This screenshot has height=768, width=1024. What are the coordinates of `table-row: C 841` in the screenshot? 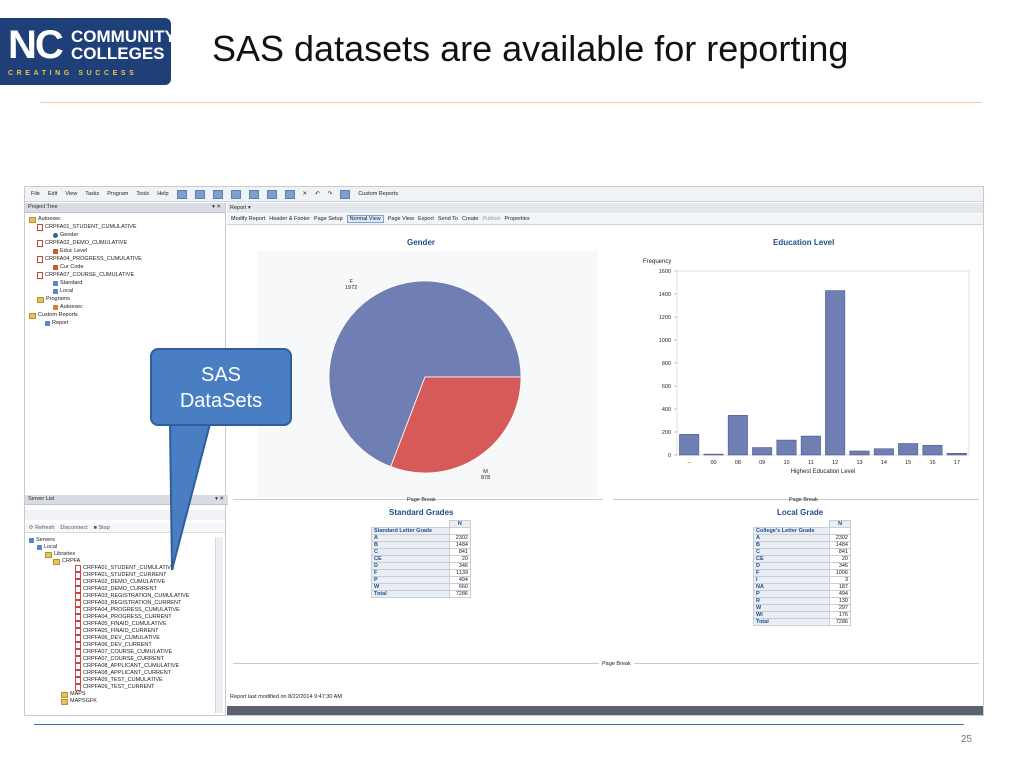 It's located at (421, 552).